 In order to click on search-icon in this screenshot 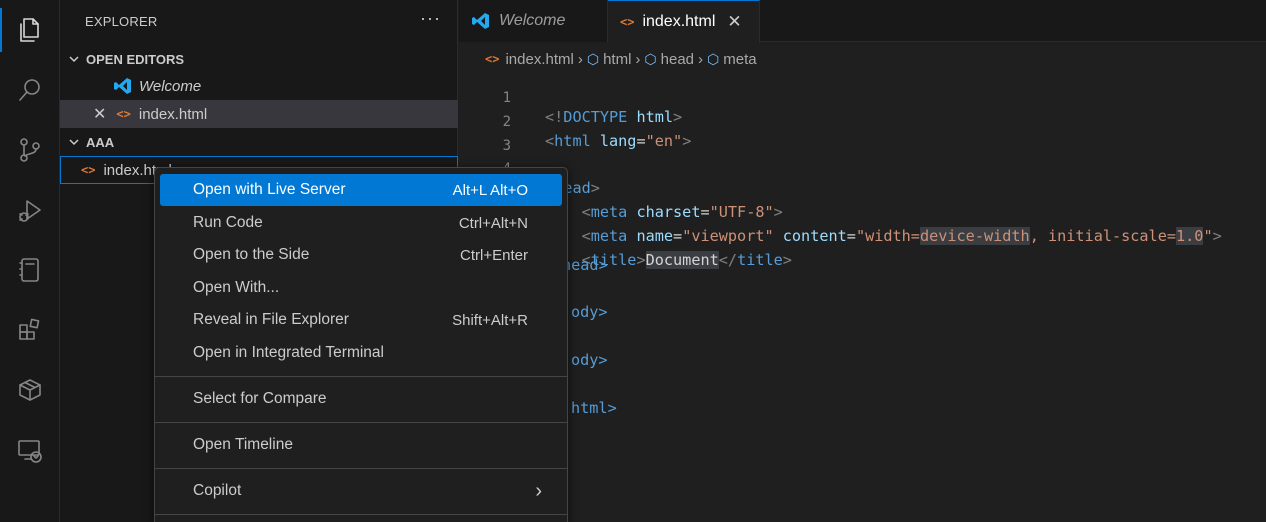, I will do `click(30, 90)`.